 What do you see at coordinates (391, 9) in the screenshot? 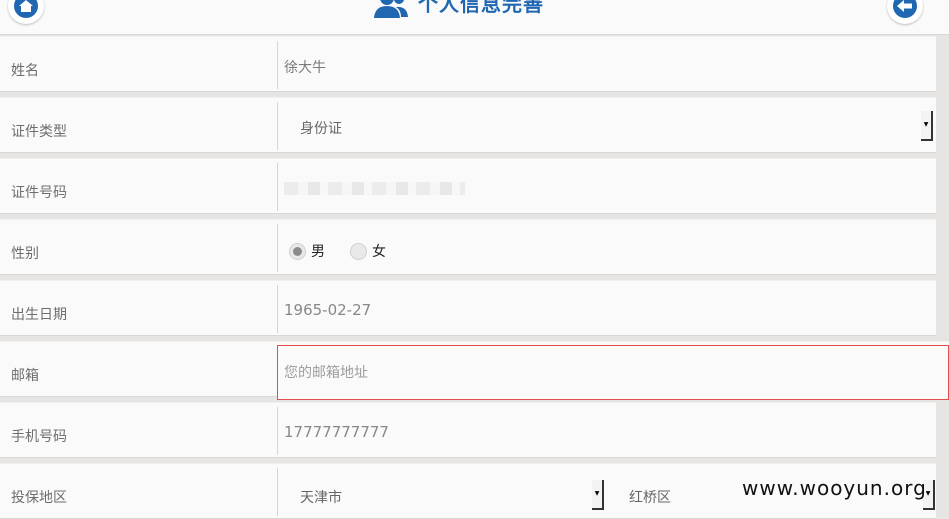
I see `users-icon` at bounding box center [391, 9].